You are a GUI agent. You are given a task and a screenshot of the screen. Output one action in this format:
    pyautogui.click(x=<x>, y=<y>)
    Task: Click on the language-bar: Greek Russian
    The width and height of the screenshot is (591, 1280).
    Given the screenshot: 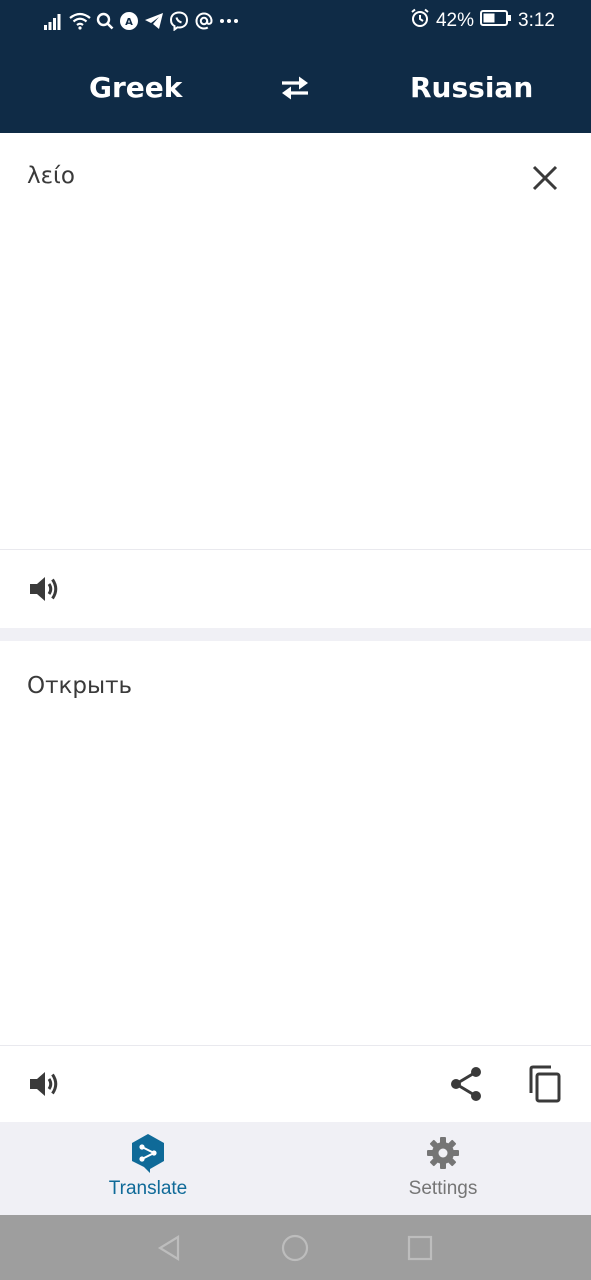 What is the action you would take?
    pyautogui.click(x=295, y=90)
    